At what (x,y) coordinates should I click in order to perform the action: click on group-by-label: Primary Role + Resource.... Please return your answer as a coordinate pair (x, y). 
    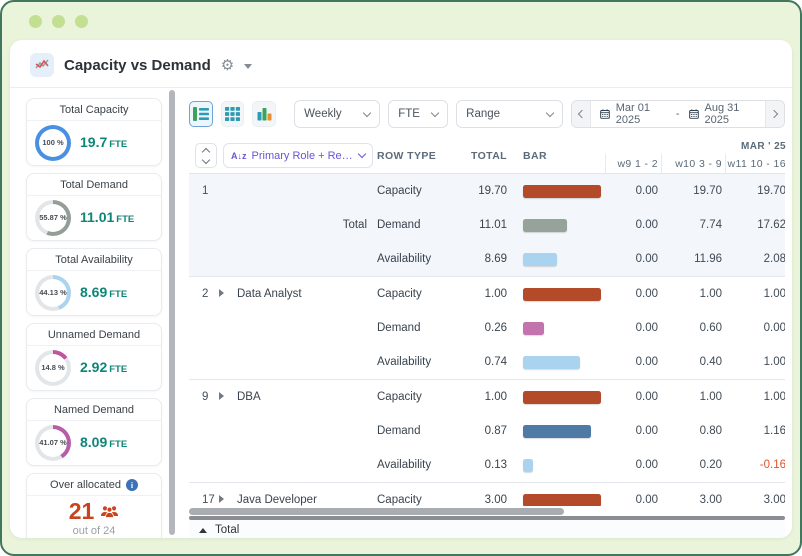
    Looking at the image, I should click on (303, 155).